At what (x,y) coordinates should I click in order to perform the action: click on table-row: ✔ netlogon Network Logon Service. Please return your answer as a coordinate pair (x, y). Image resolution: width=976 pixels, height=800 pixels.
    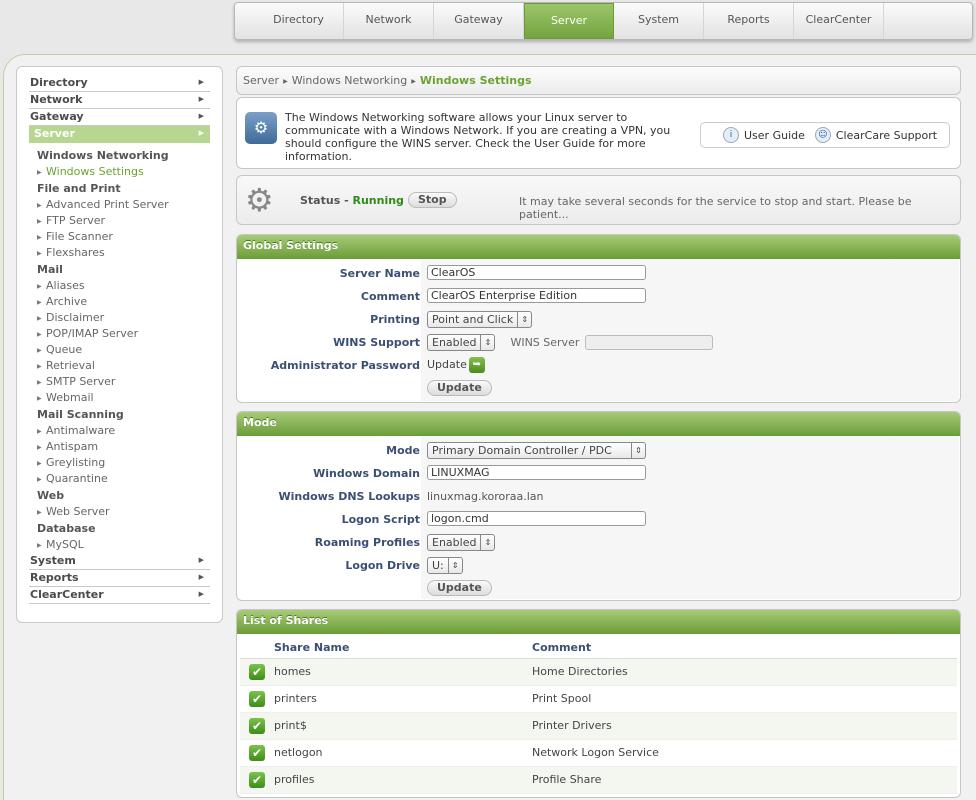
    Looking at the image, I should click on (598, 753).